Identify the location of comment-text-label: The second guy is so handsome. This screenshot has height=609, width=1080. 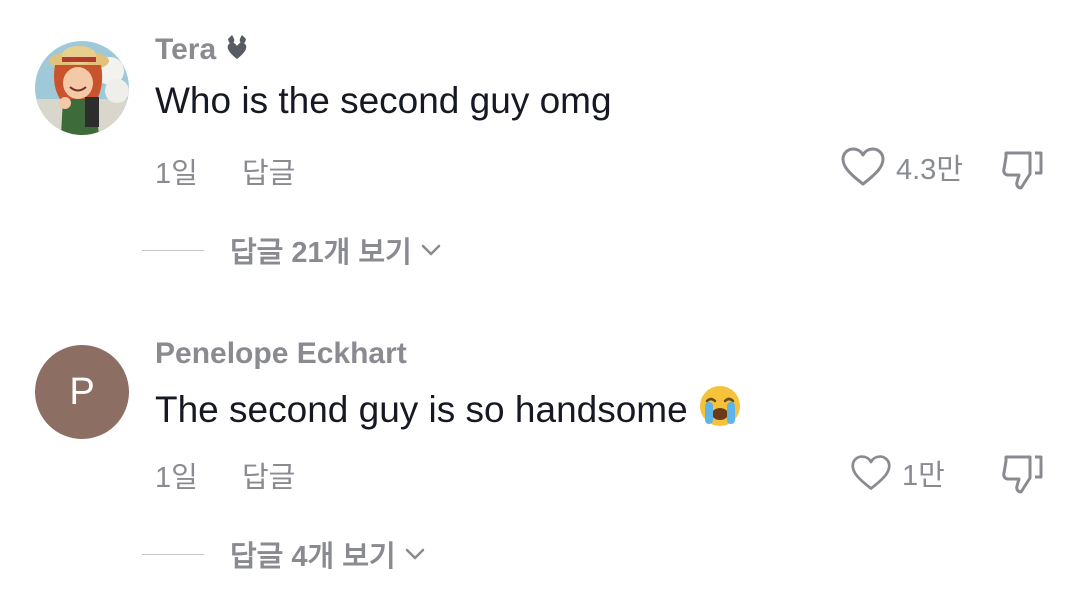
(421, 409).